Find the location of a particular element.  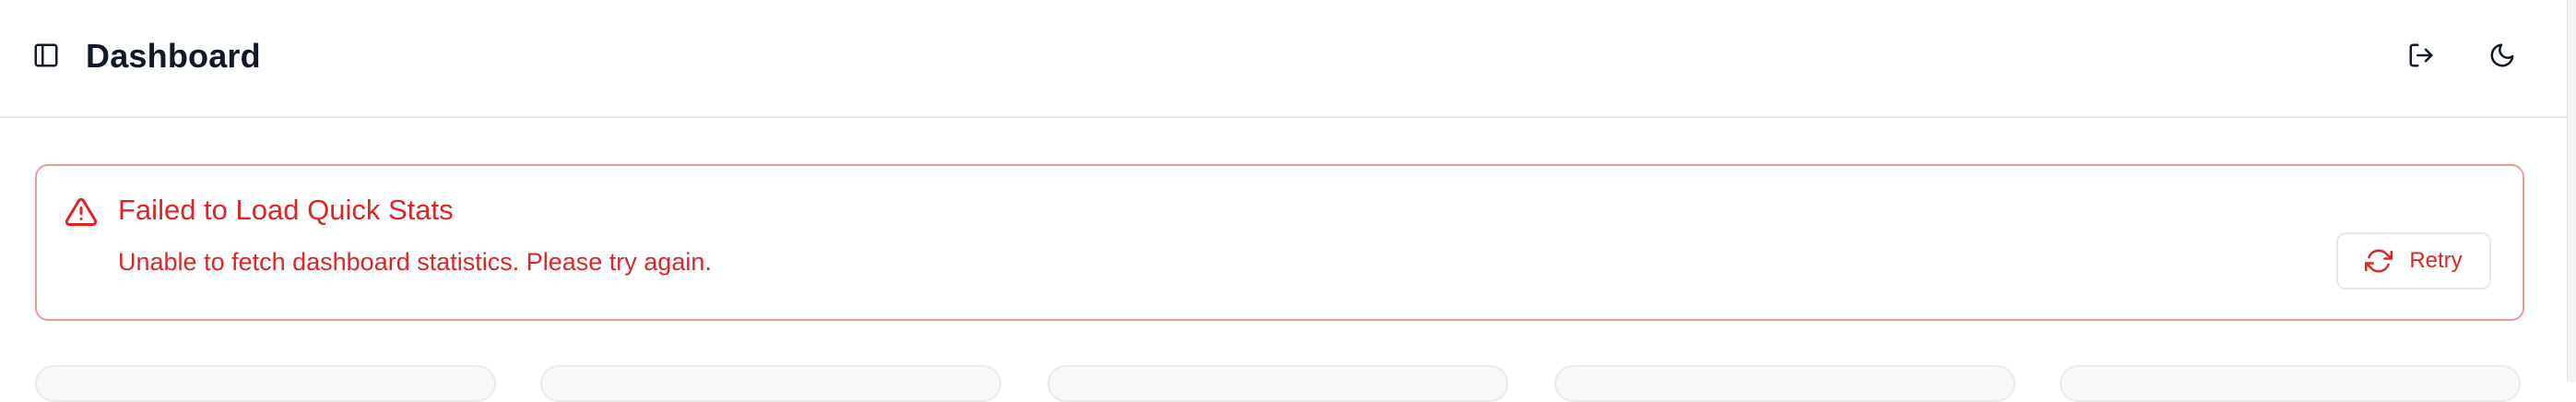

sidebar-toggle-button is located at coordinates (46, 55).